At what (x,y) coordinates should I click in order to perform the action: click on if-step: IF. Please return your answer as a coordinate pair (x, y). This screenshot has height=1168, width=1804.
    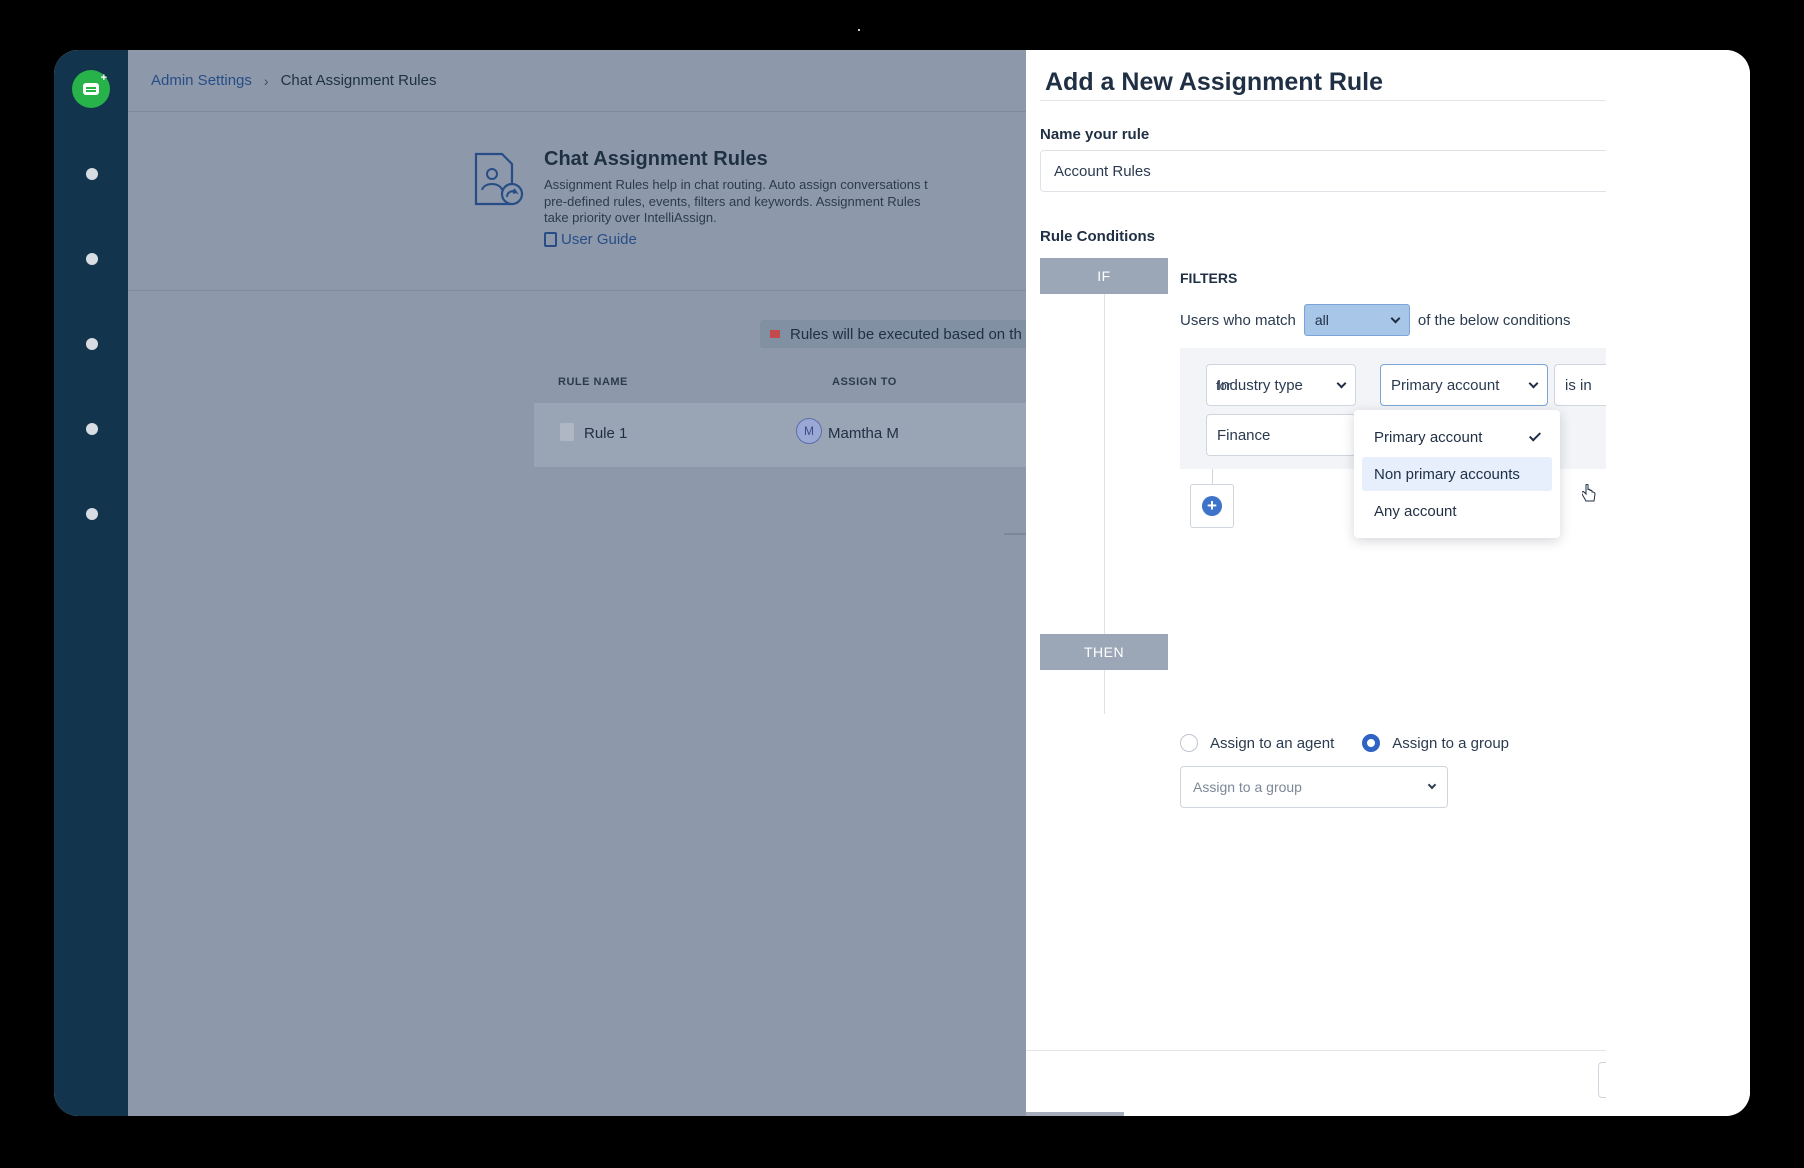
    Looking at the image, I should click on (1104, 276).